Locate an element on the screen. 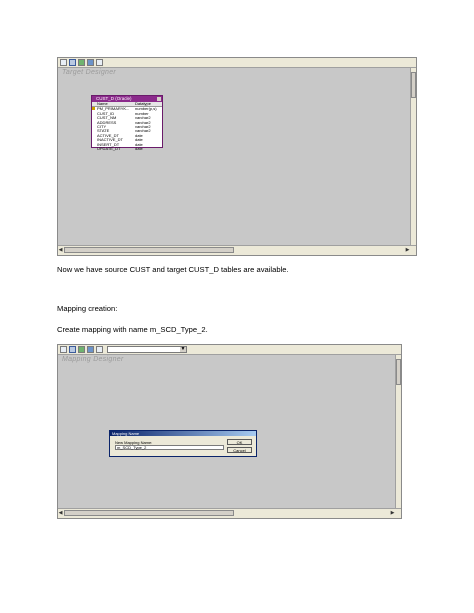  ok-button: OK is located at coordinates (239, 442).